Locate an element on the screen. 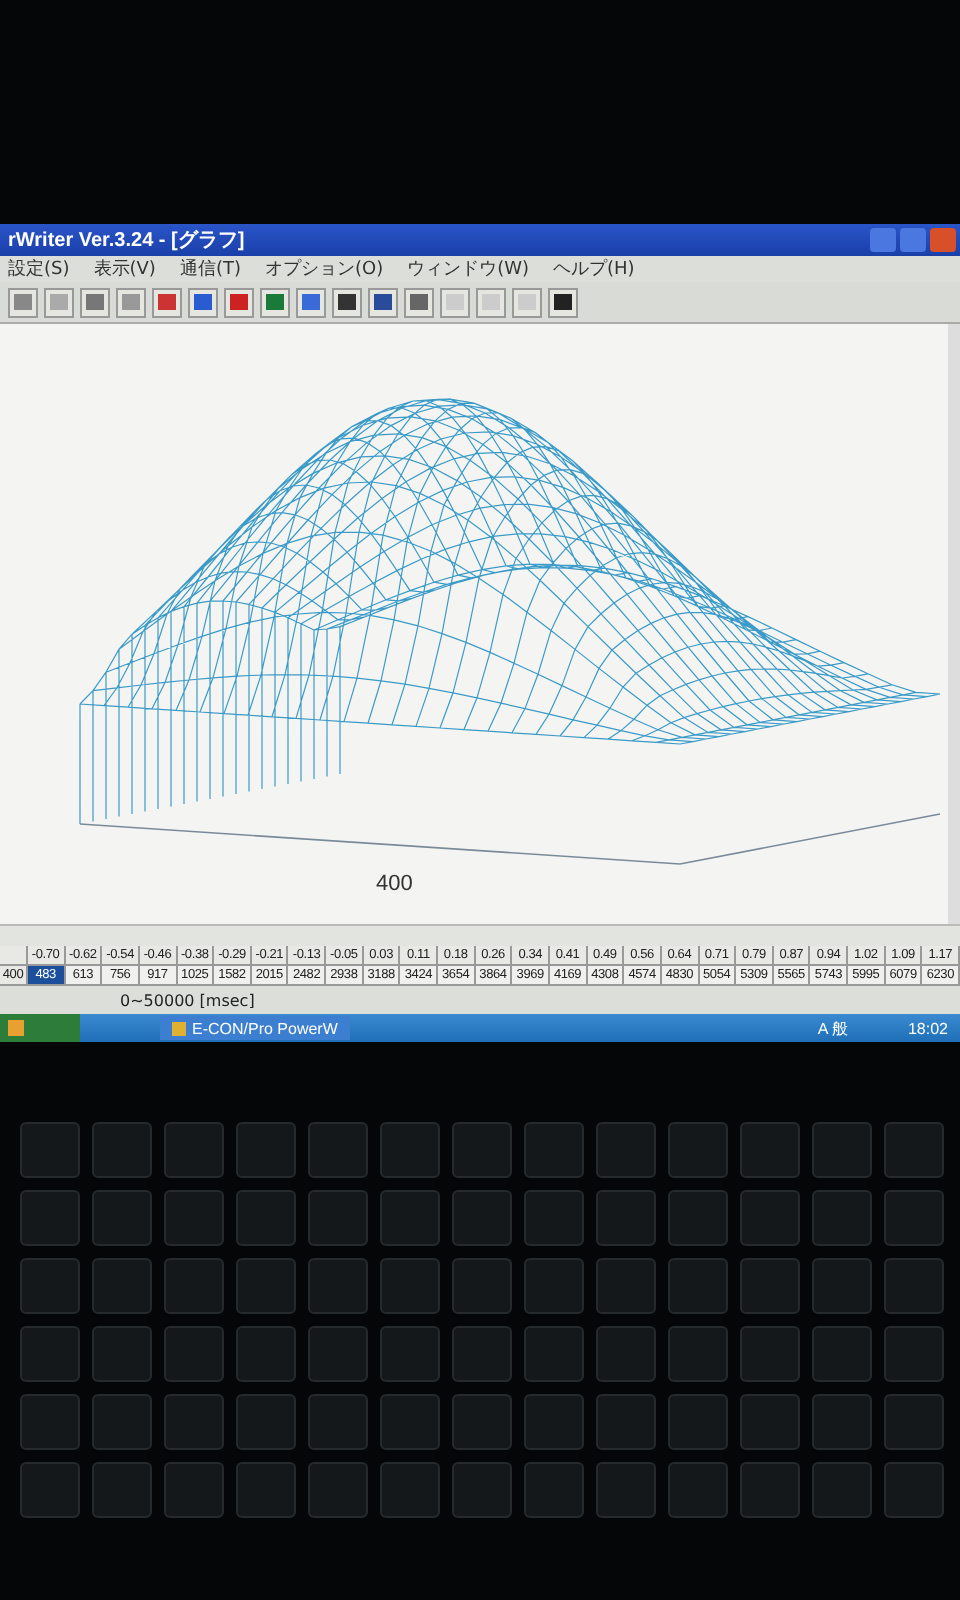  start-button is located at coordinates (40, 1028).